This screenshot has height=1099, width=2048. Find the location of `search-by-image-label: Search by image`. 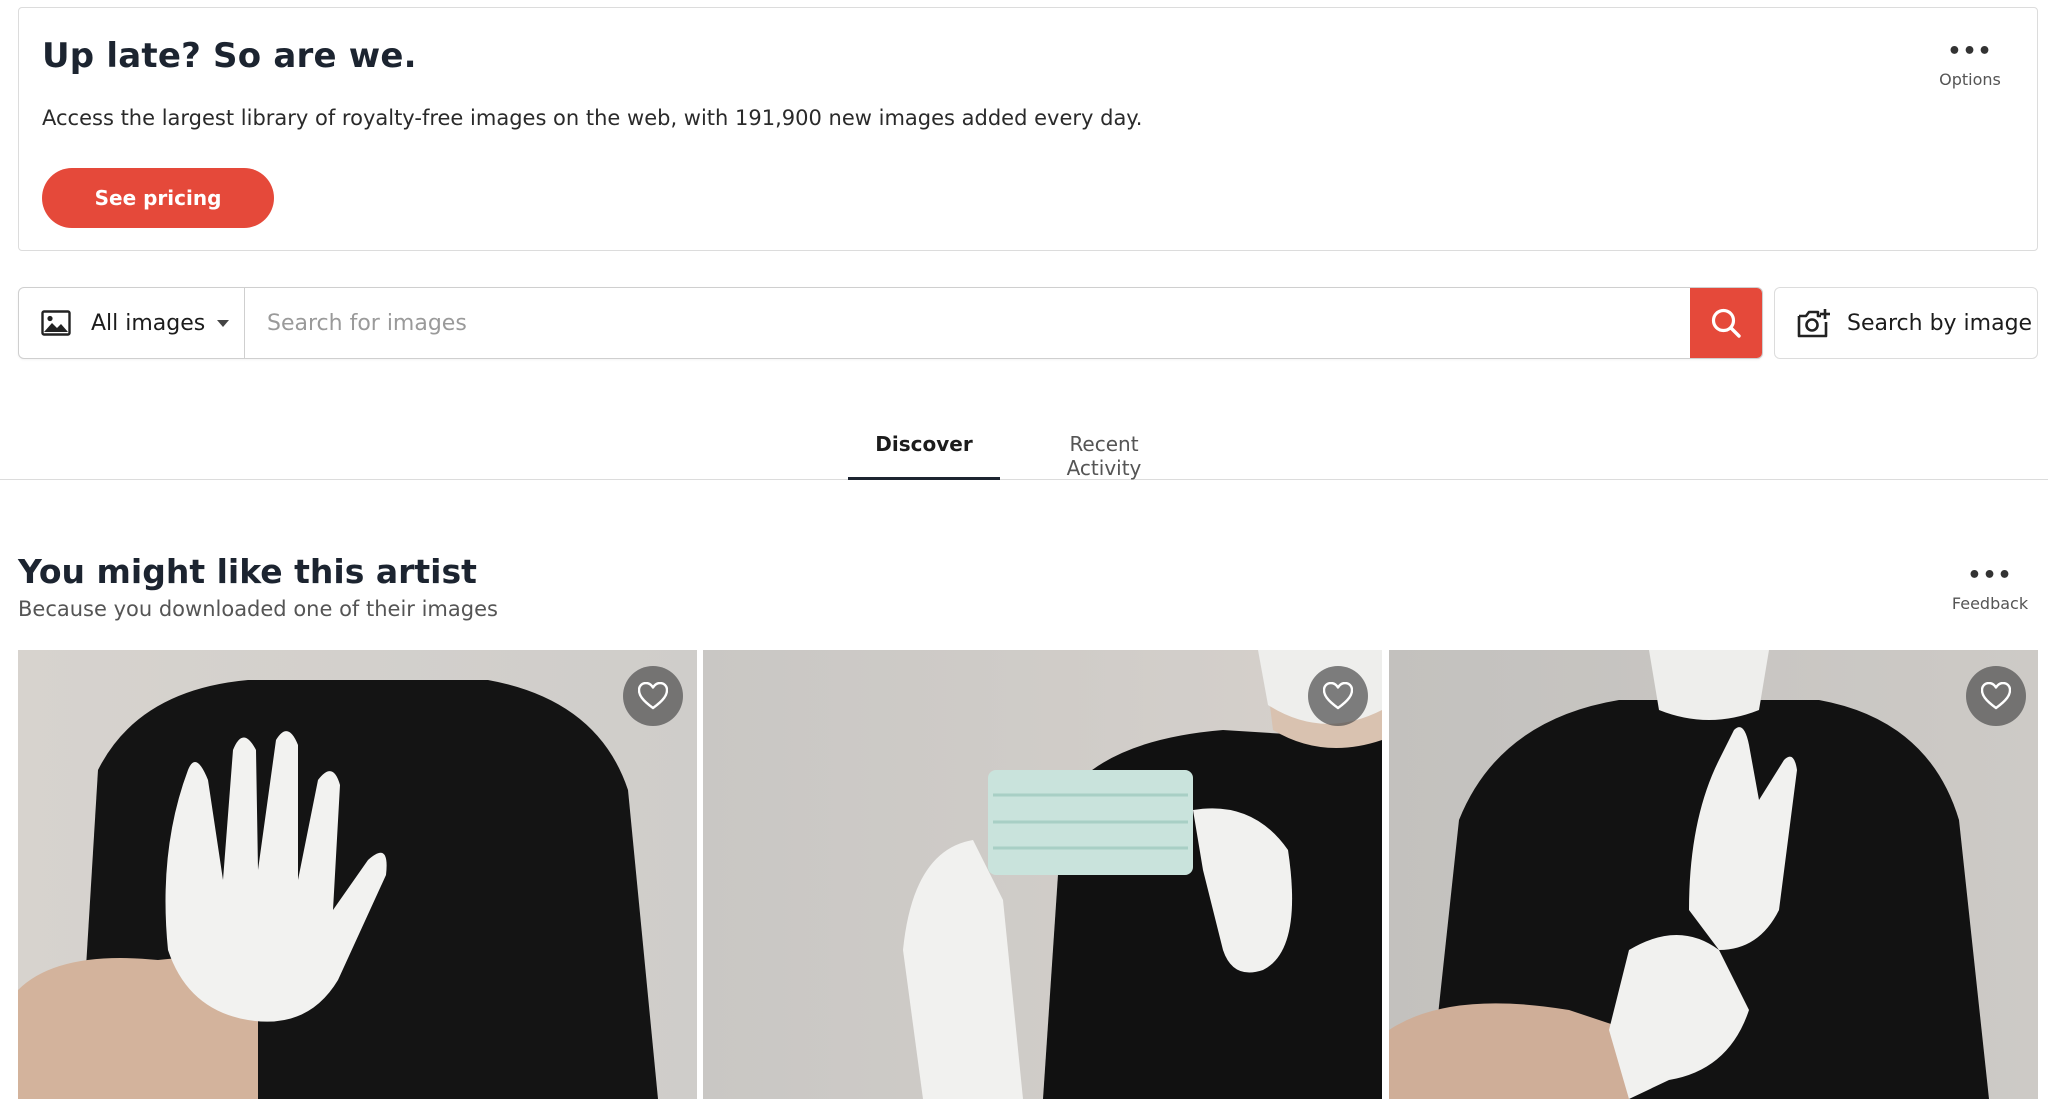

search-by-image-label: Search by image is located at coordinates (1940, 323).